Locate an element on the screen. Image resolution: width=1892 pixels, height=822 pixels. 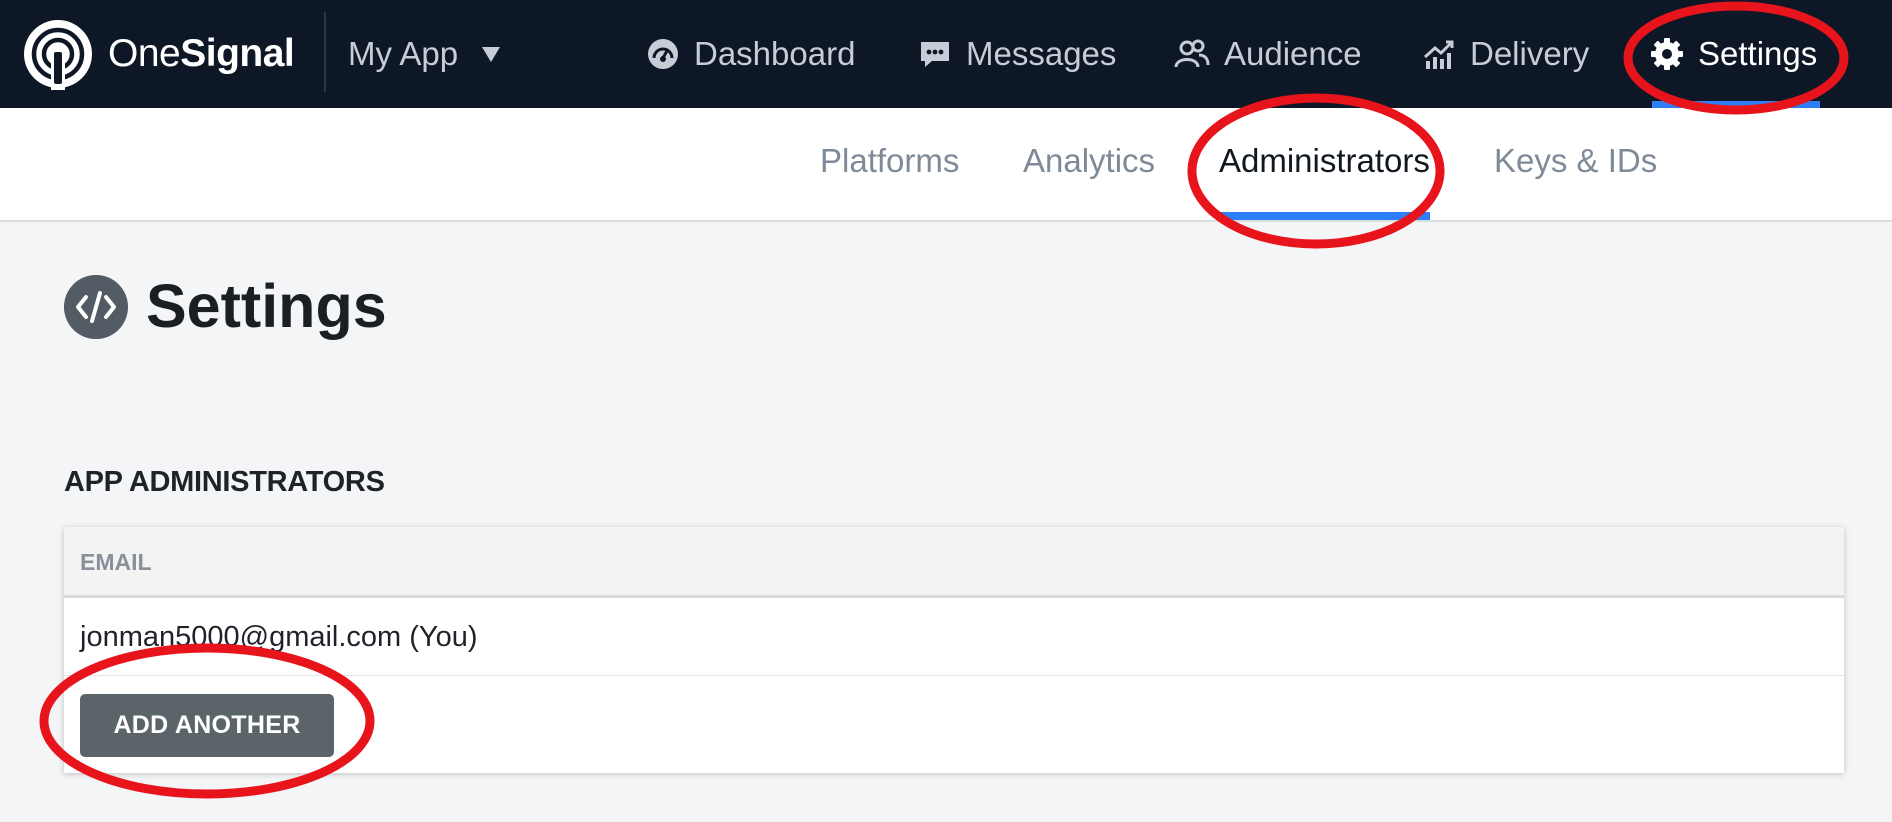
nav-label-delivery: Delivery is located at coordinates (1530, 53).